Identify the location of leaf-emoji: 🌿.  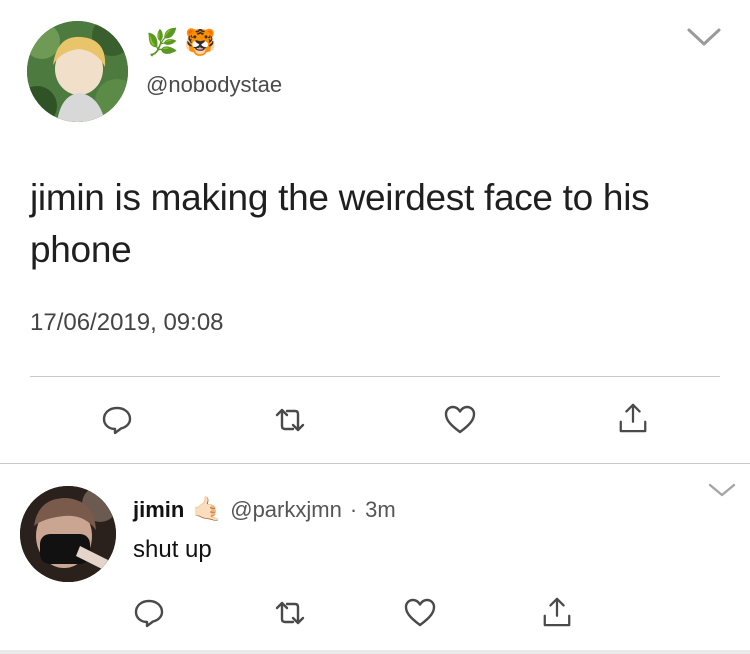
(162, 42).